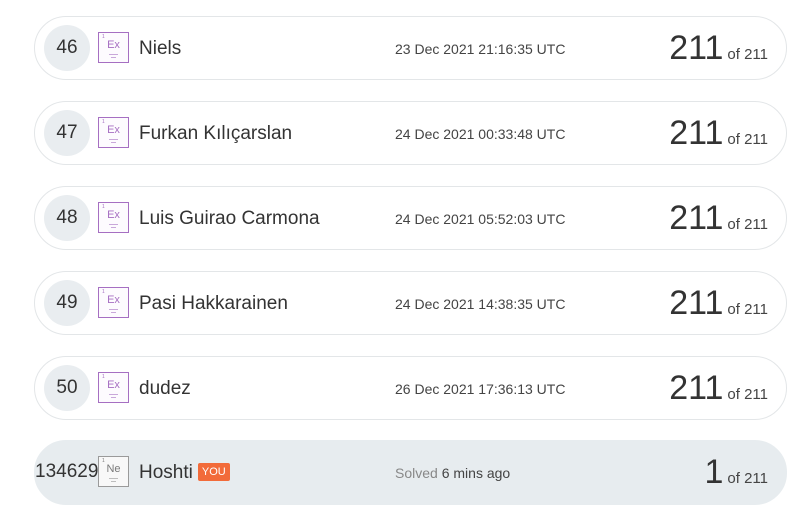 This screenshot has width=804, height=521. I want to click on solved-status: Solved 6 mins ago, so click(452, 473).